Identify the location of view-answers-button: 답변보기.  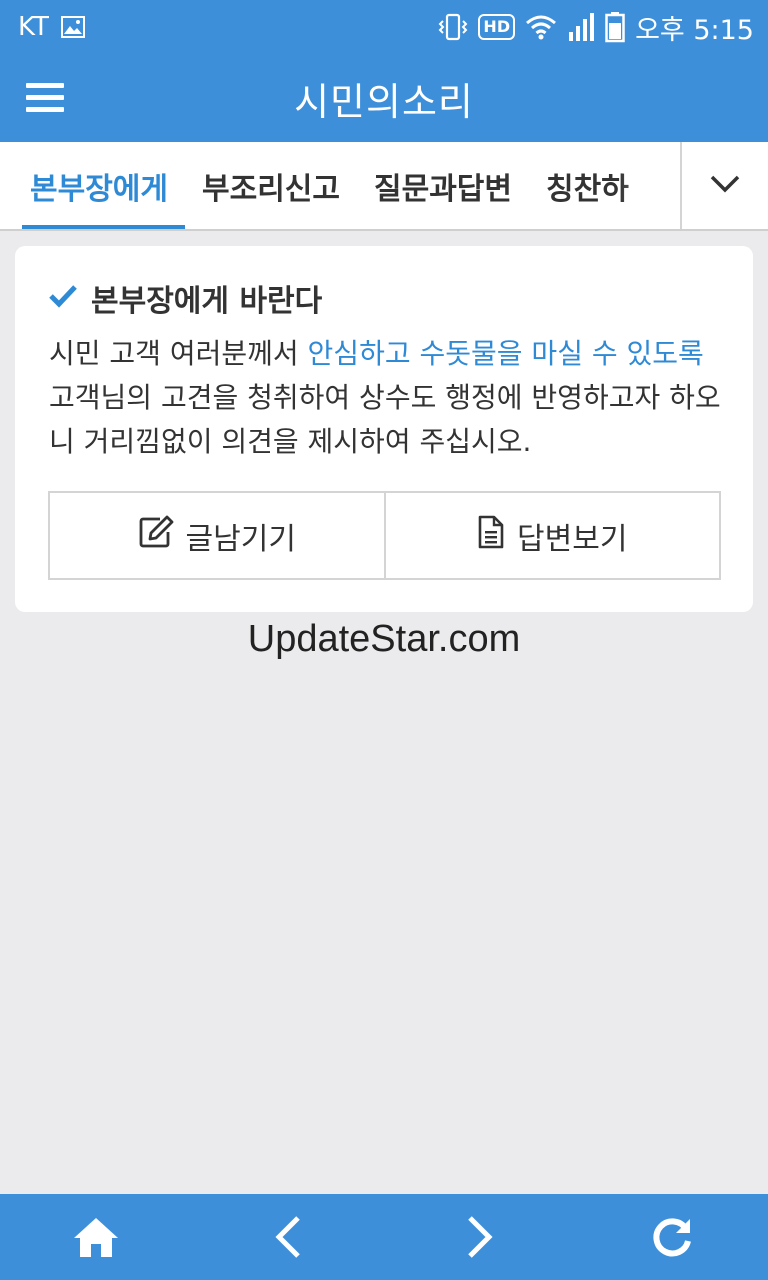
(551, 535).